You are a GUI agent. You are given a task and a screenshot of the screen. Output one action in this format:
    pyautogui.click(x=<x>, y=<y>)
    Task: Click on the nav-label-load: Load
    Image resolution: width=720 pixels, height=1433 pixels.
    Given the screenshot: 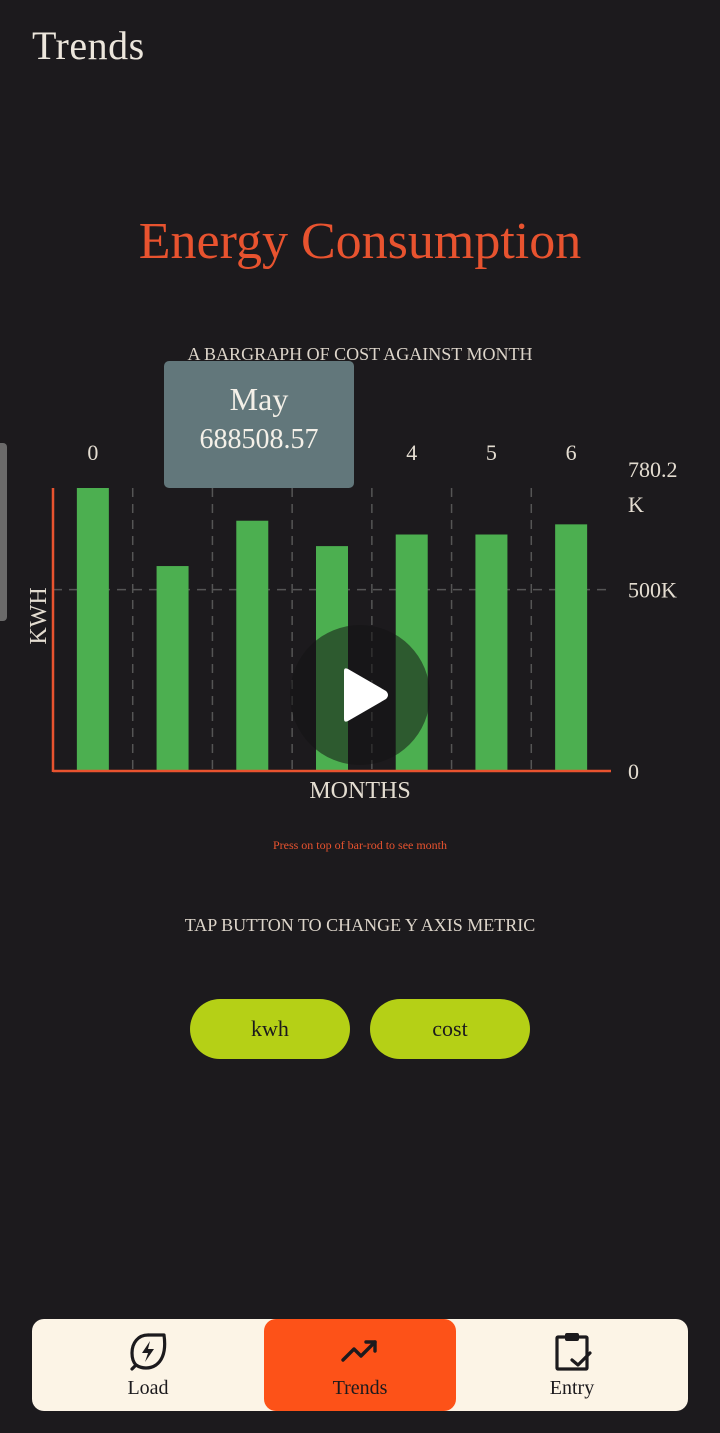 What is the action you would take?
    pyautogui.click(x=148, y=1388)
    